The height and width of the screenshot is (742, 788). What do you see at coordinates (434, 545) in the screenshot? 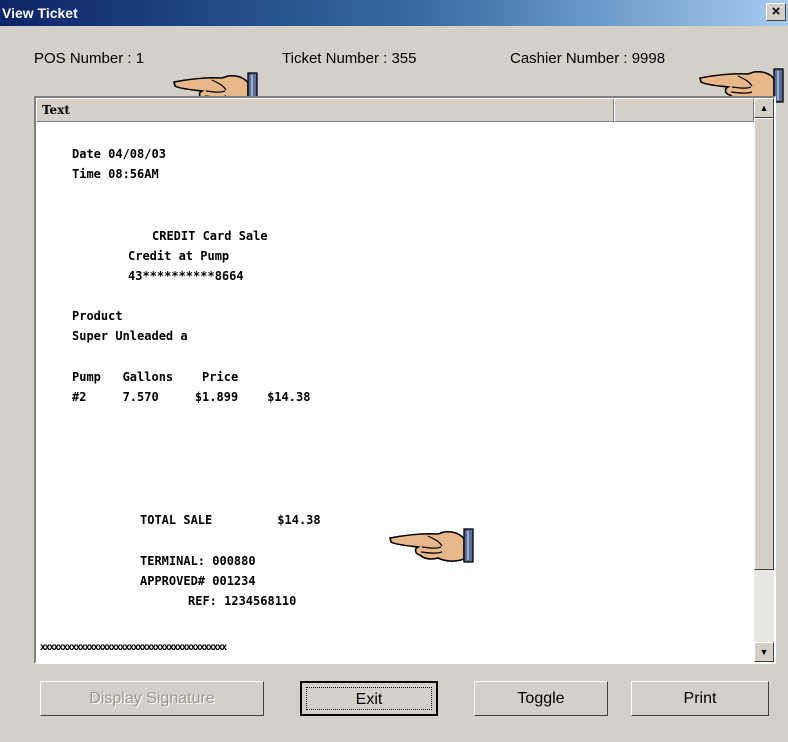
I see `pointing-hand-icon` at bounding box center [434, 545].